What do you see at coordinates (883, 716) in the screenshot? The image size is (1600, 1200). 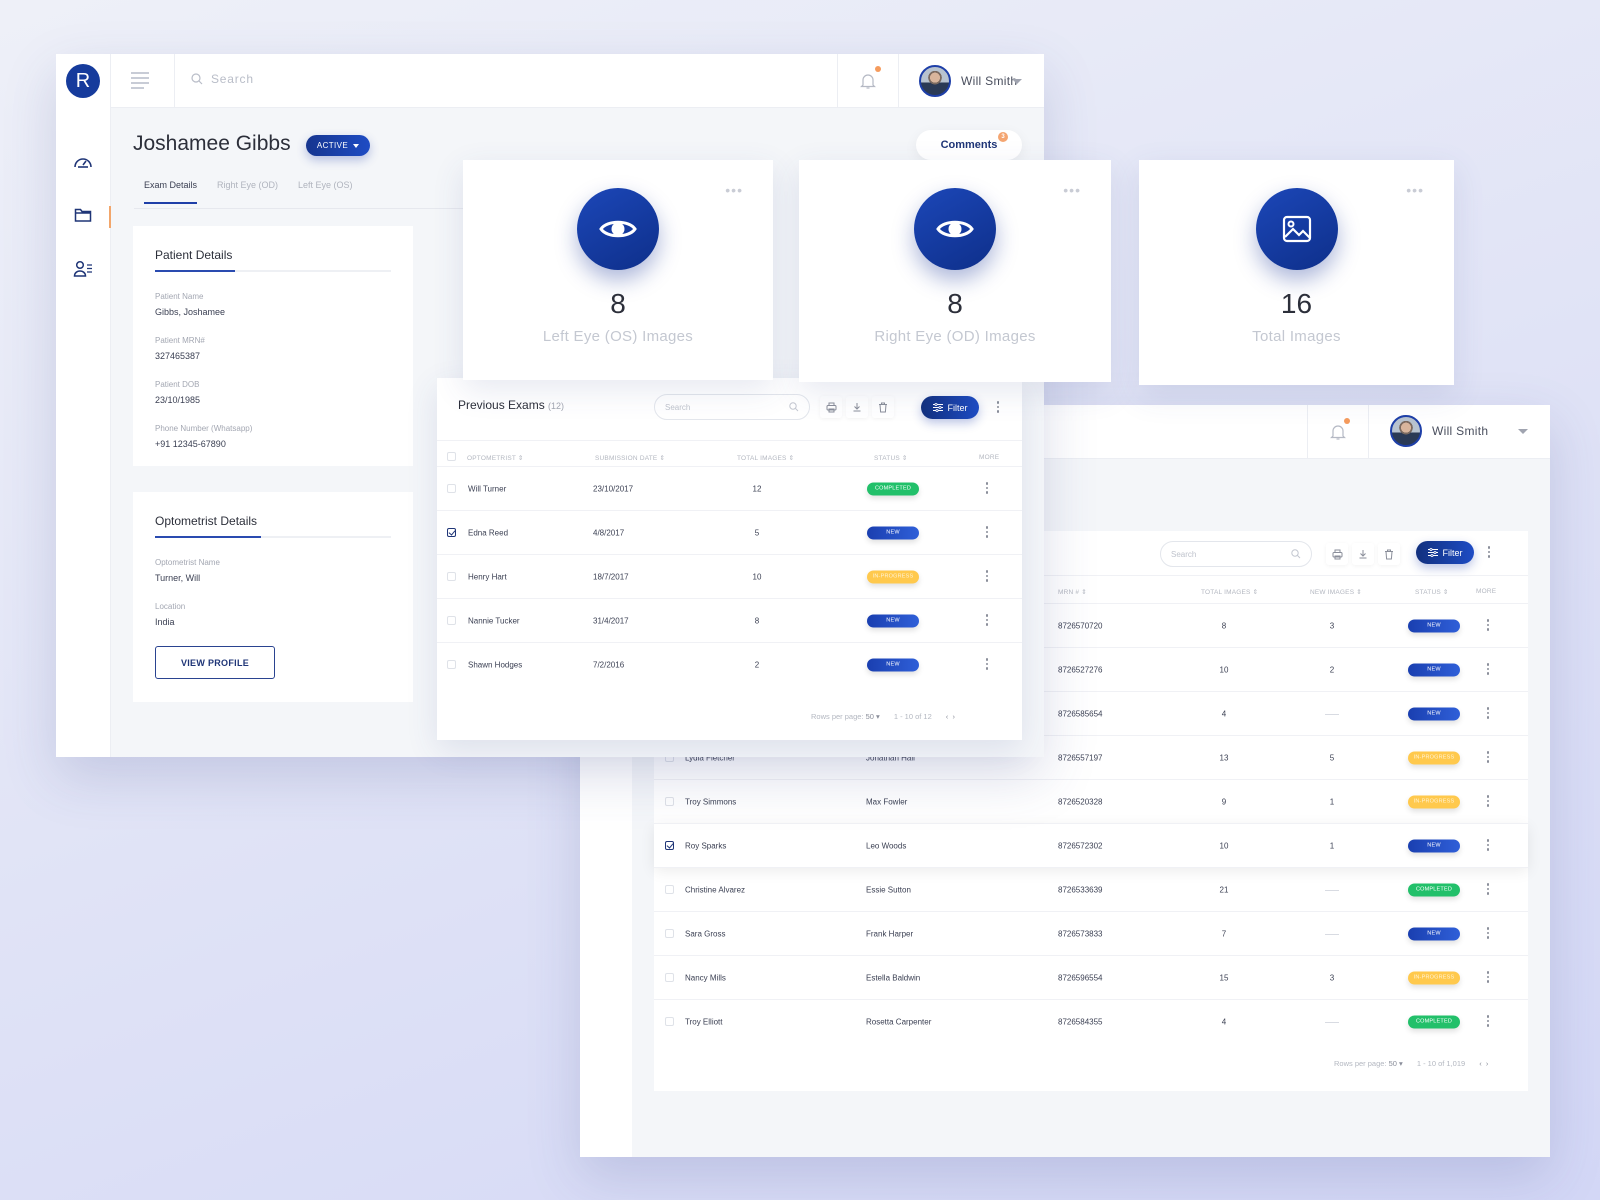 I see `exams-pagination: Rows per page: 50 ▾ 1 - 10 of 12 ‹ ›` at bounding box center [883, 716].